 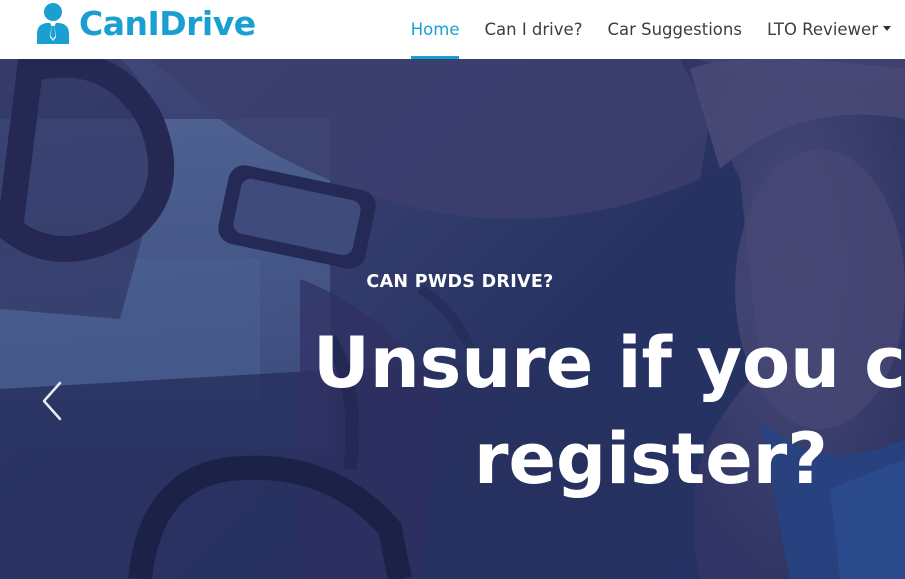 I want to click on nav-item-home: Home, so click(x=435, y=29).